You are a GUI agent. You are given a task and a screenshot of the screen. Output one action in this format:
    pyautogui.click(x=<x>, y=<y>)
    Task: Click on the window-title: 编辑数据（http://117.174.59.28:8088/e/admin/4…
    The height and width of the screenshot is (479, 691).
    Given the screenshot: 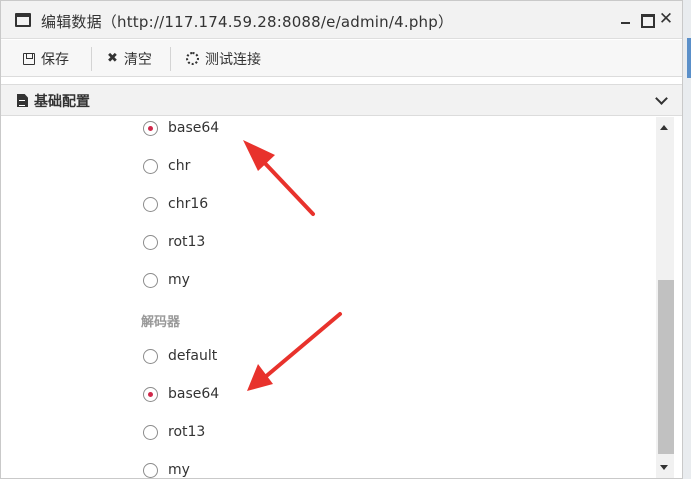 What is the action you would take?
    pyautogui.click(x=247, y=22)
    